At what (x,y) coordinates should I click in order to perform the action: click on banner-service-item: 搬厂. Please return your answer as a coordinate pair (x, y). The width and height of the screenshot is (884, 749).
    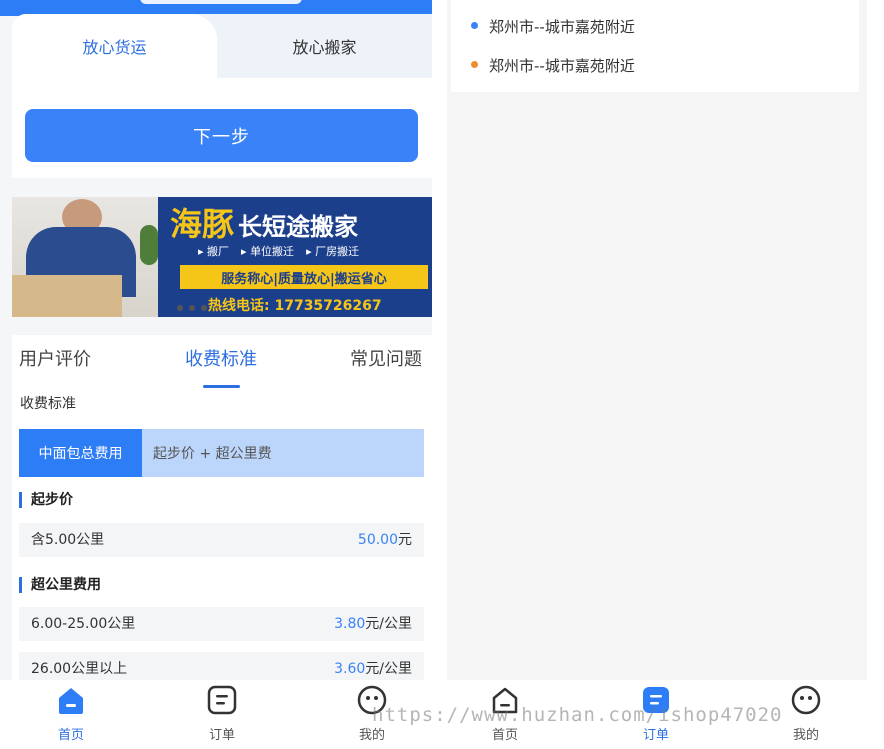
    Looking at the image, I should click on (213, 251).